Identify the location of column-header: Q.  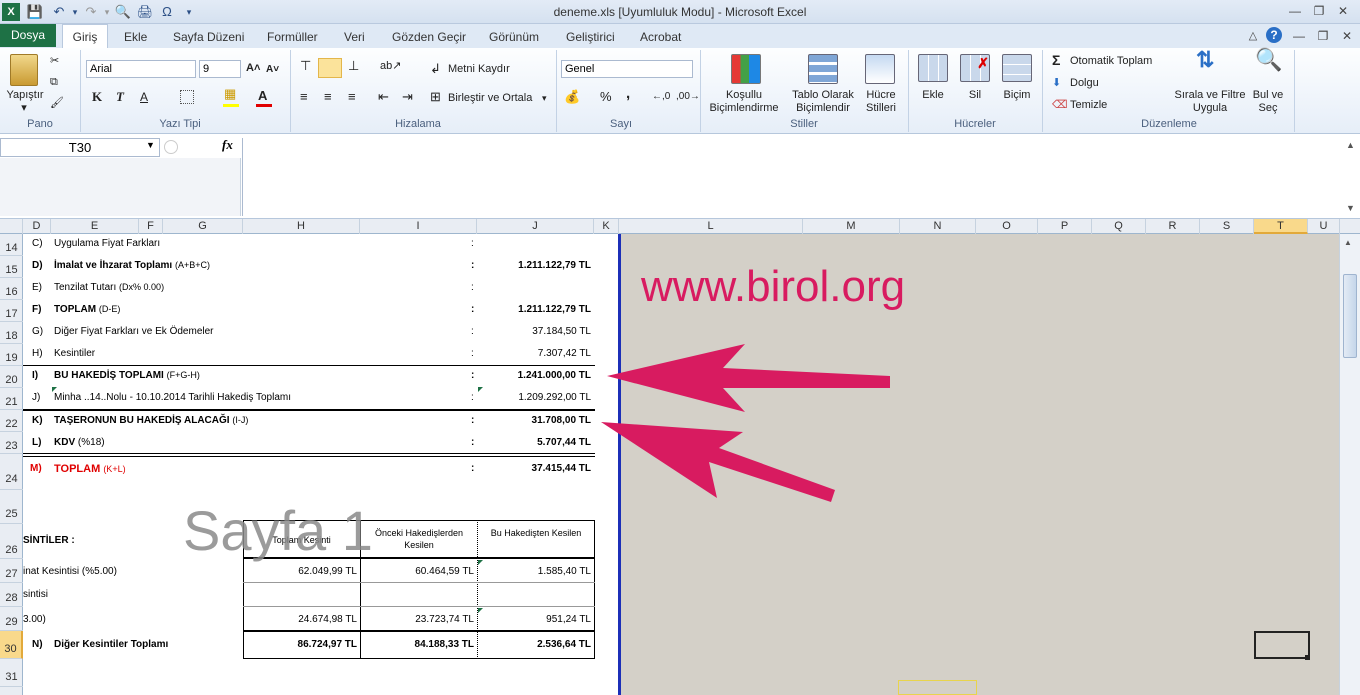
(1119, 226).